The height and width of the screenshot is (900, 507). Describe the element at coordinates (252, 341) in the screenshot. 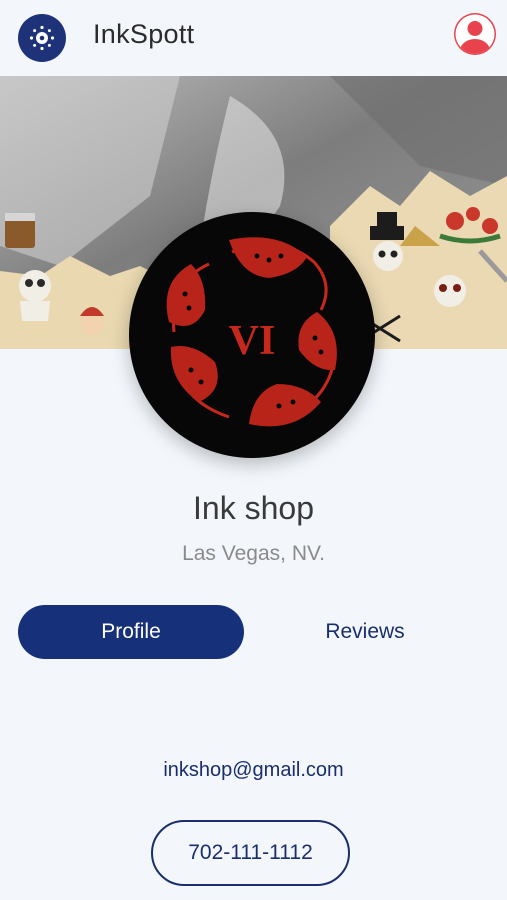

I see `shop-logo-text: VI` at that location.